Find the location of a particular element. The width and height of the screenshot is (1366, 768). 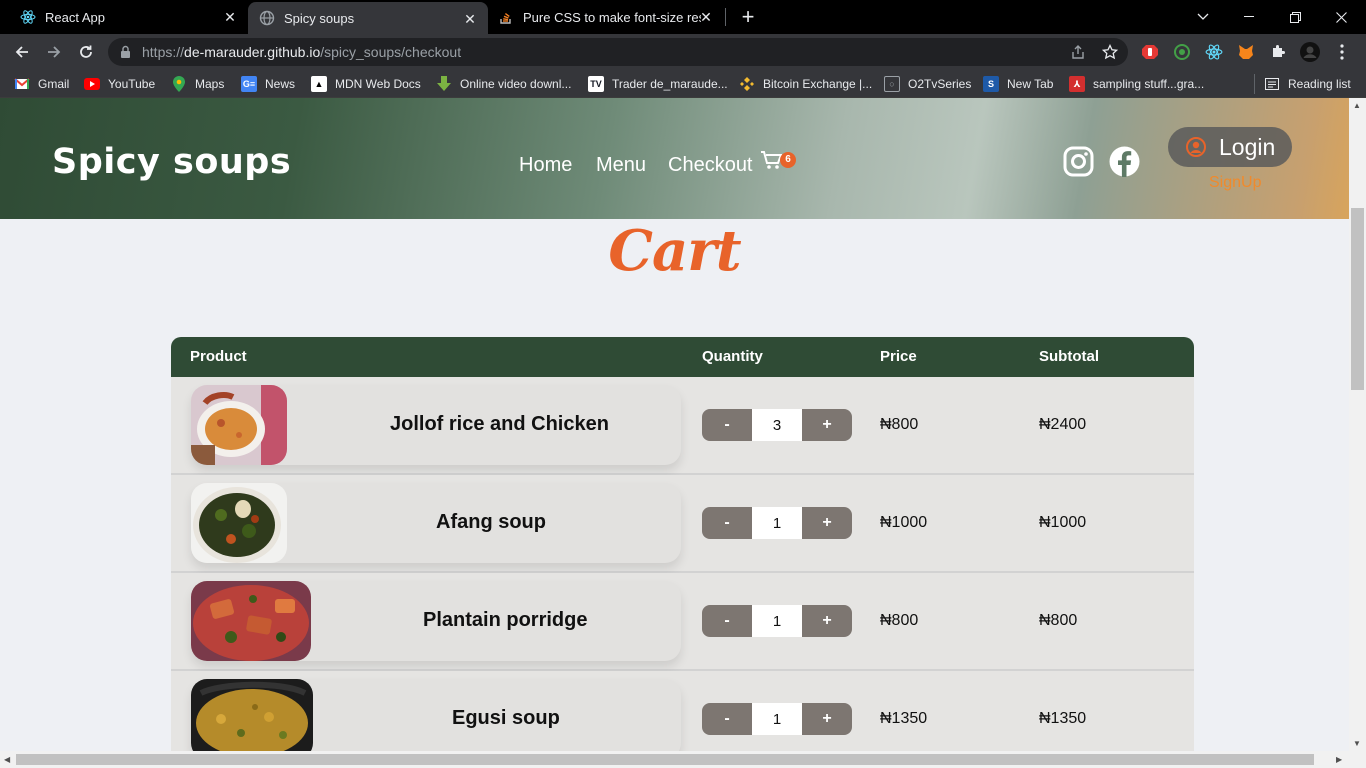

scroll-up-arrow-icon: ▲ is located at coordinates (1357, 105).